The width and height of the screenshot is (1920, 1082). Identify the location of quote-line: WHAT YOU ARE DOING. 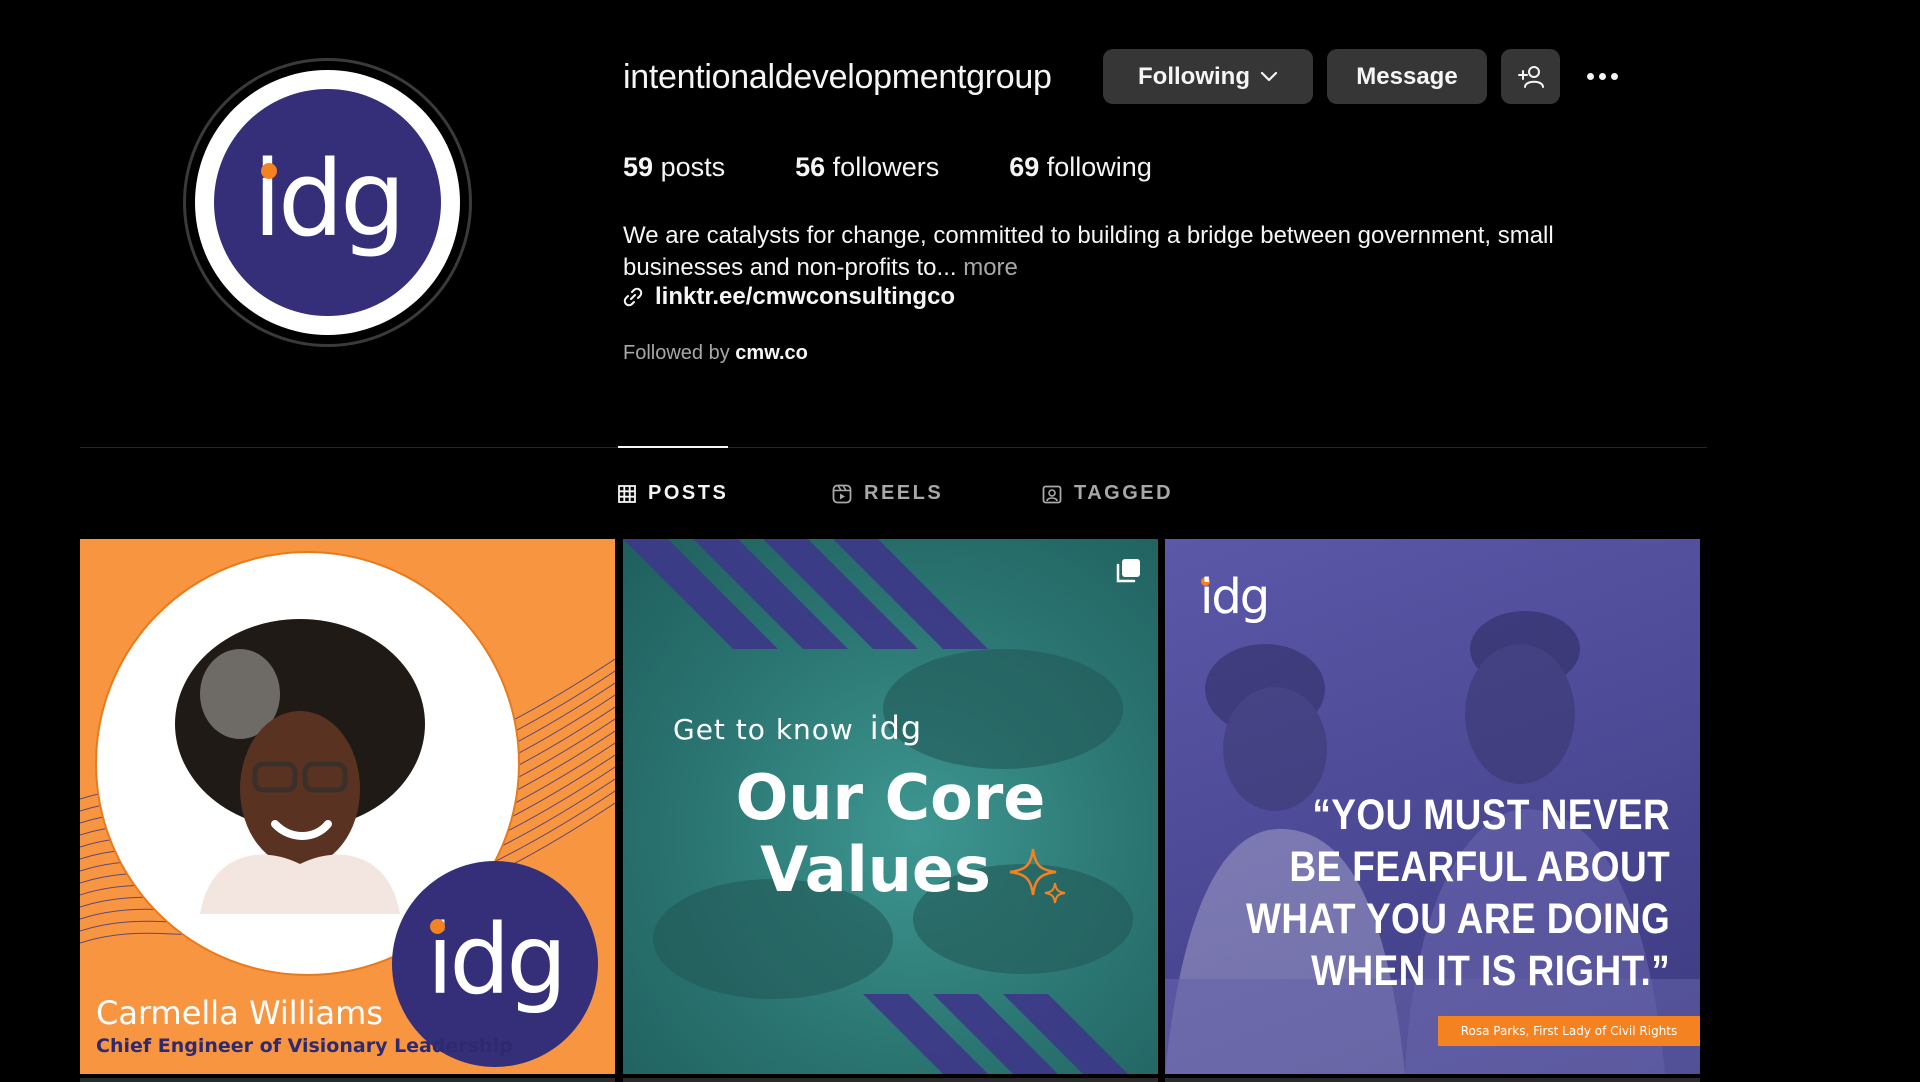
(1457, 919).